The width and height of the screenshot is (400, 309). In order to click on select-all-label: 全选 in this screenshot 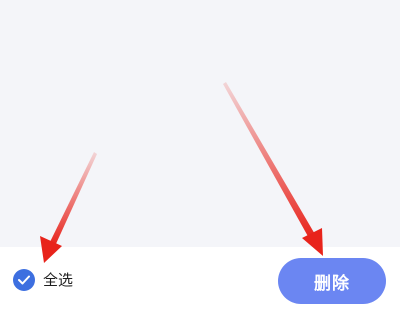, I will do `click(58, 280)`.